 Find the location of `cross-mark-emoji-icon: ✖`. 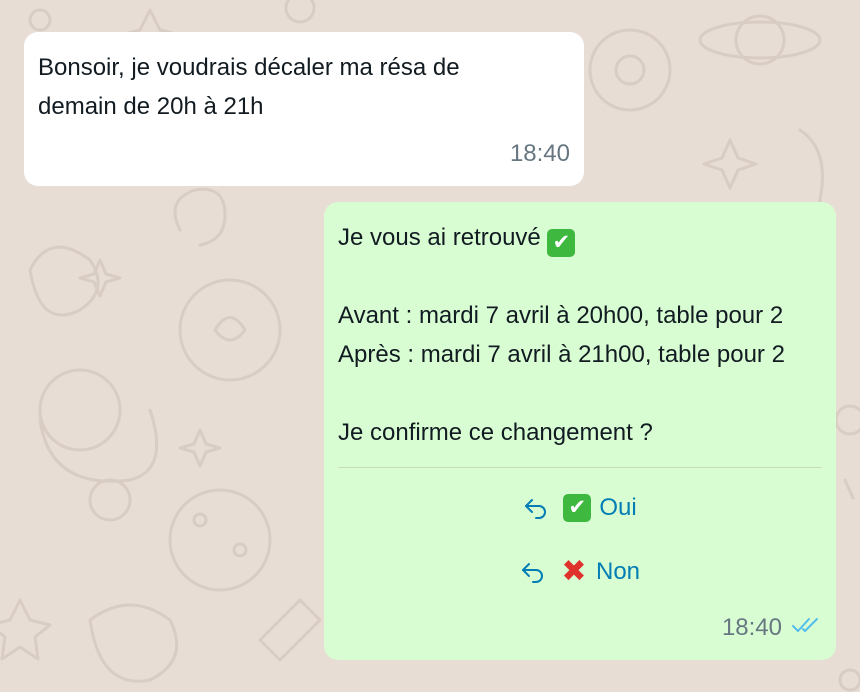

cross-mark-emoji-icon: ✖ is located at coordinates (574, 571).